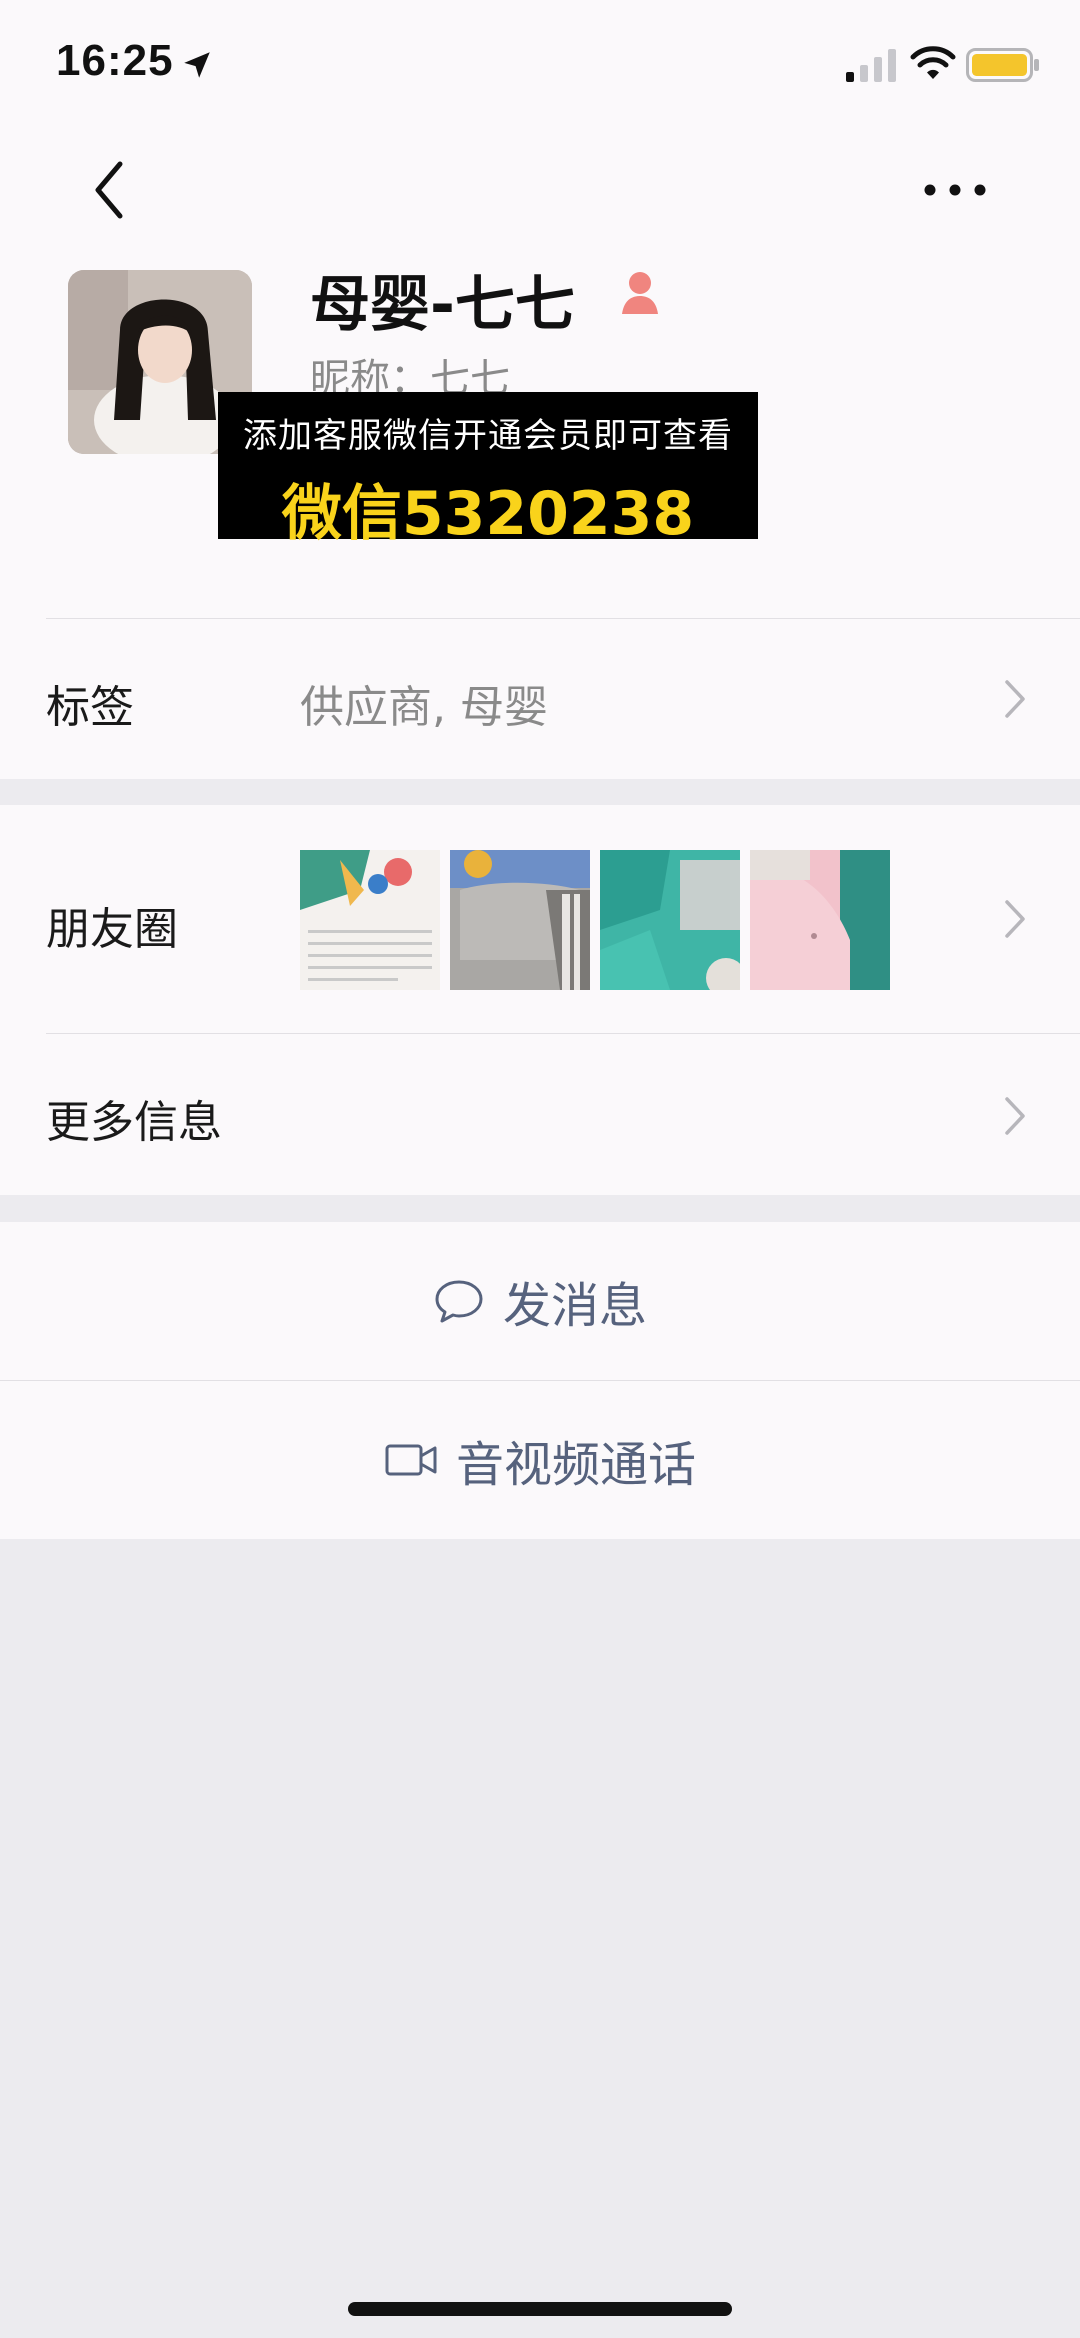 The height and width of the screenshot is (2338, 1080). Describe the element at coordinates (540, 60) in the screenshot. I see `status-bar: 16:25` at that location.